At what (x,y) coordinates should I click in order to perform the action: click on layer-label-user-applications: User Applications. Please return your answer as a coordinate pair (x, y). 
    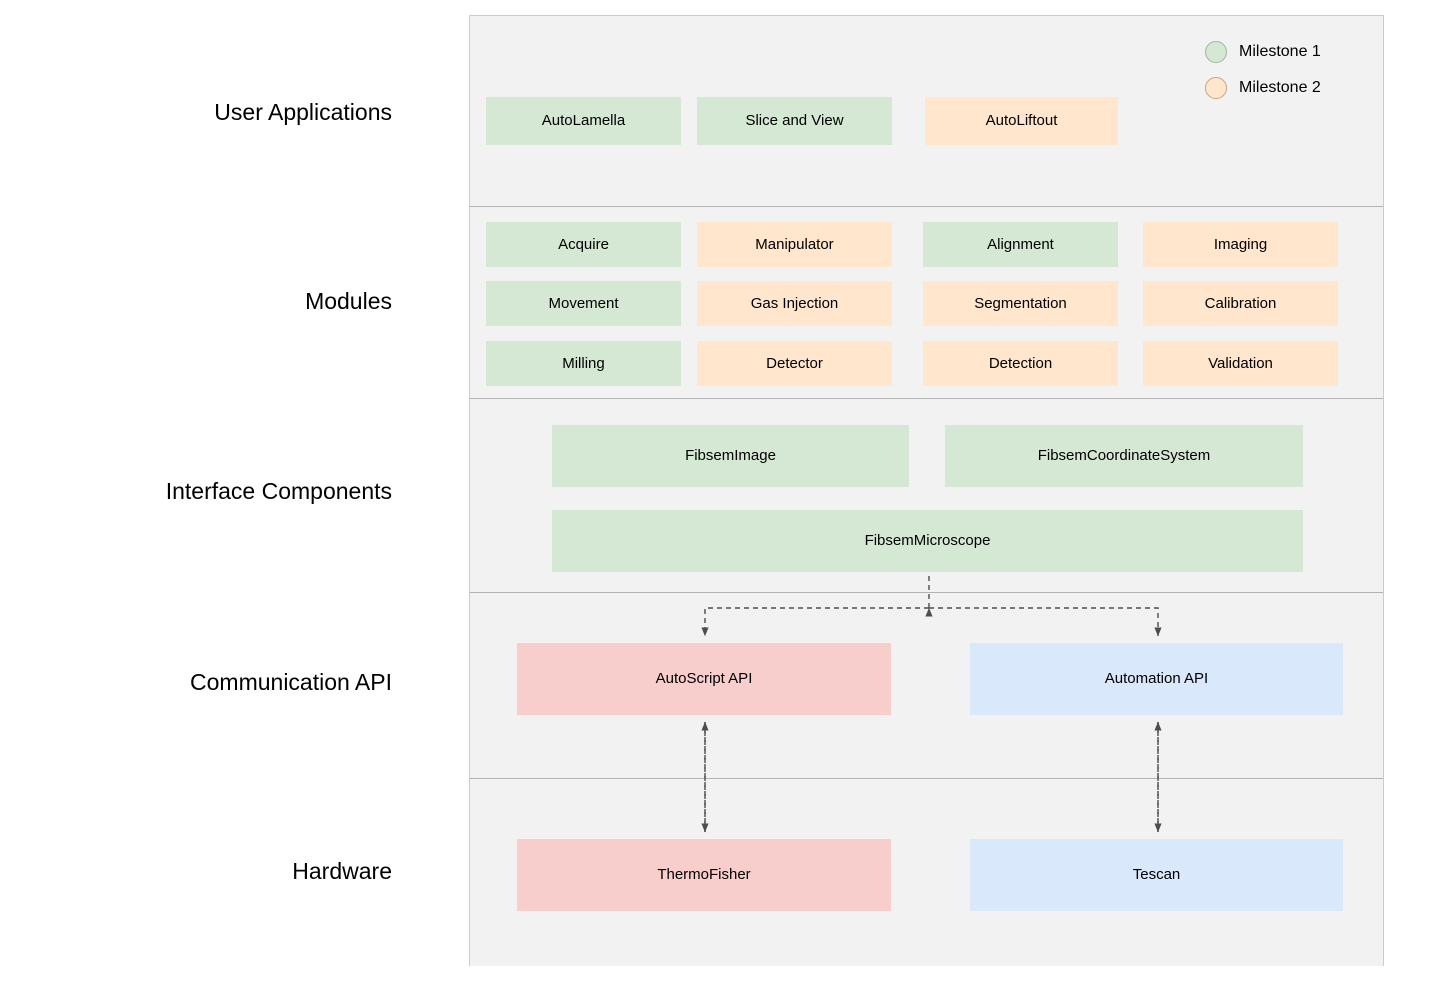
    Looking at the image, I should click on (303, 112).